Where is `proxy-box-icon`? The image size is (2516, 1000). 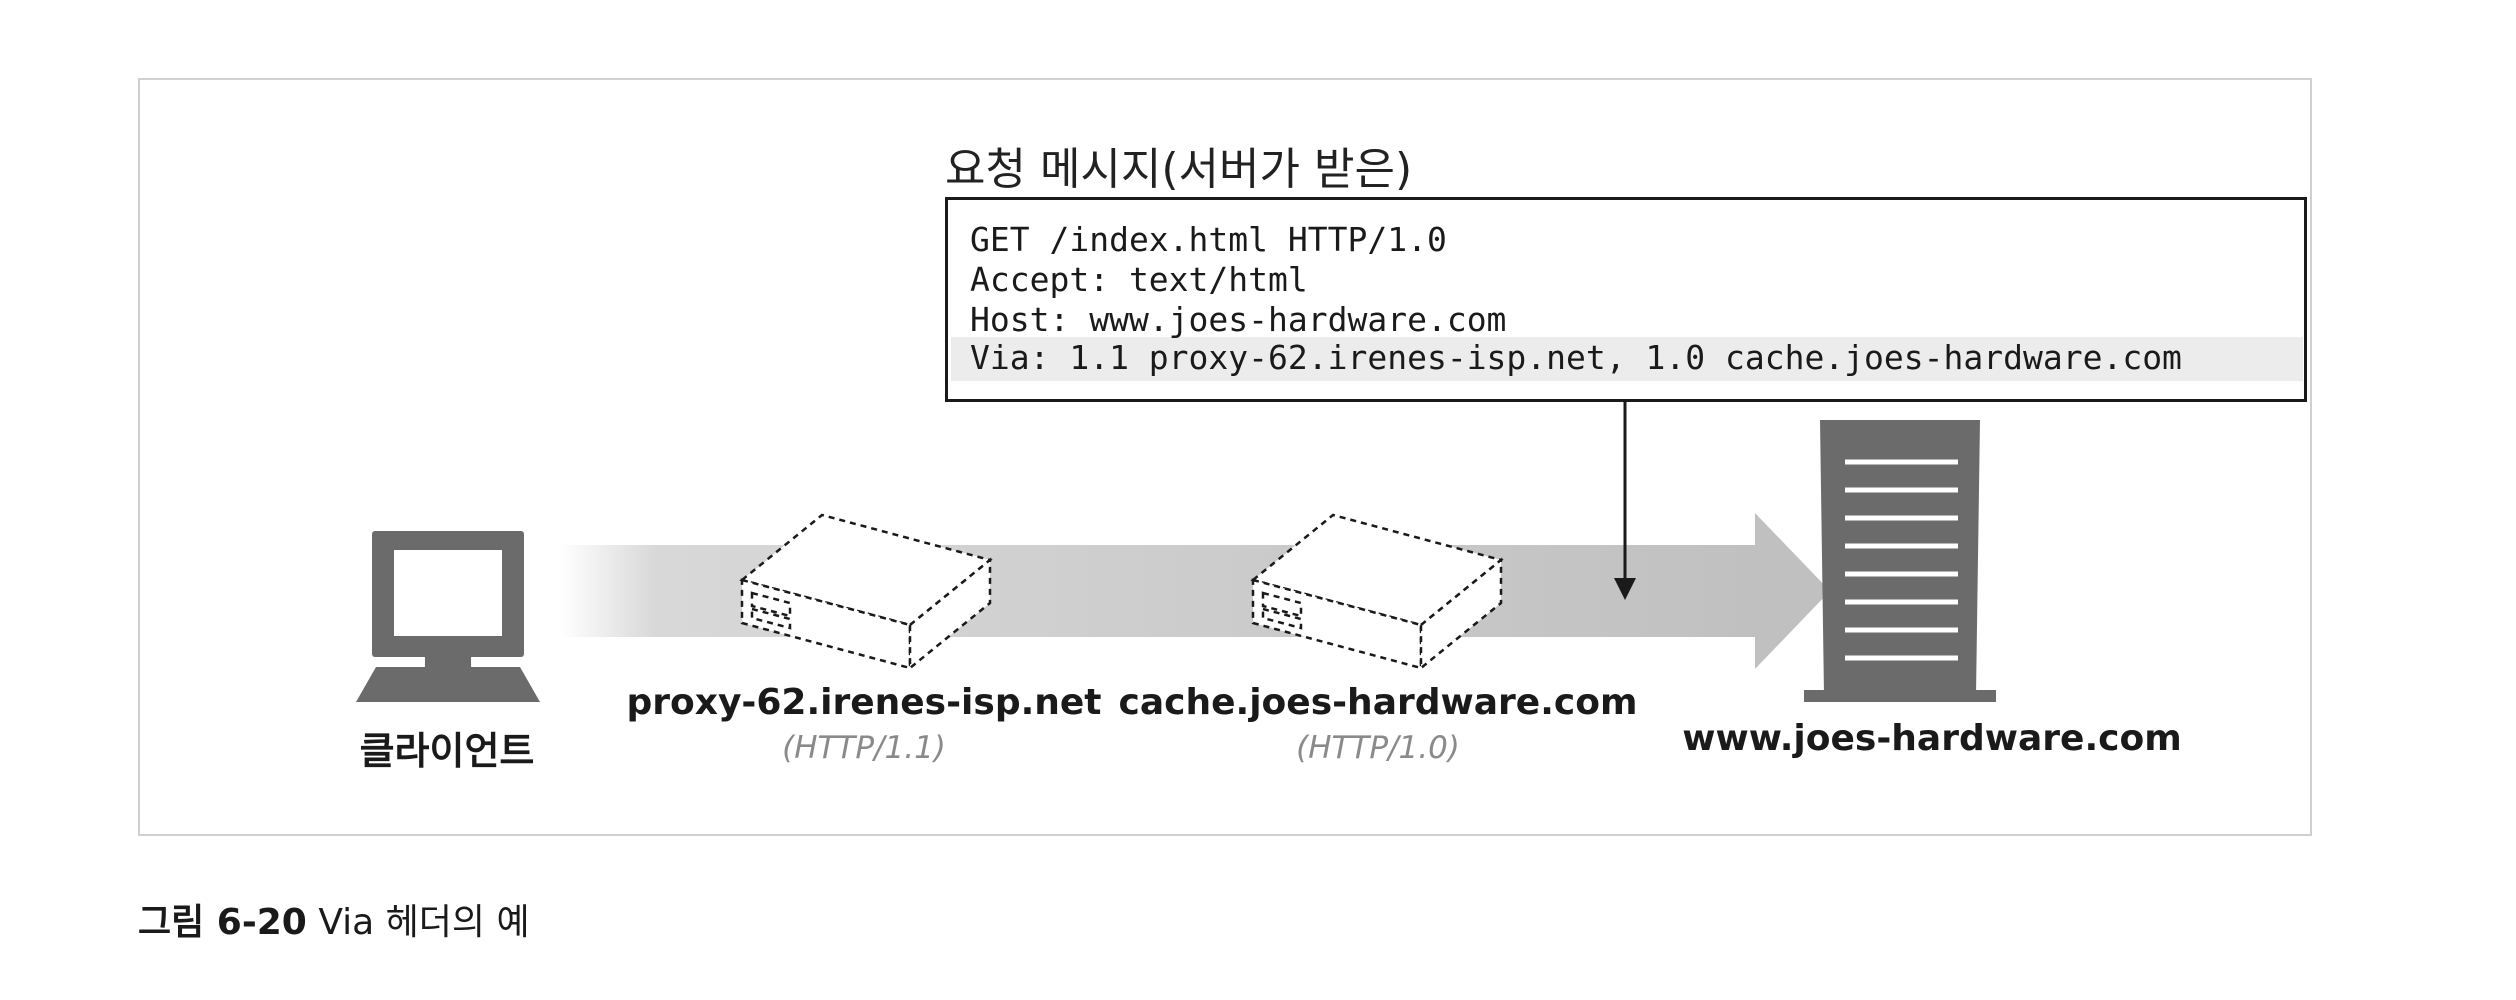 proxy-box-icon is located at coordinates (866, 592).